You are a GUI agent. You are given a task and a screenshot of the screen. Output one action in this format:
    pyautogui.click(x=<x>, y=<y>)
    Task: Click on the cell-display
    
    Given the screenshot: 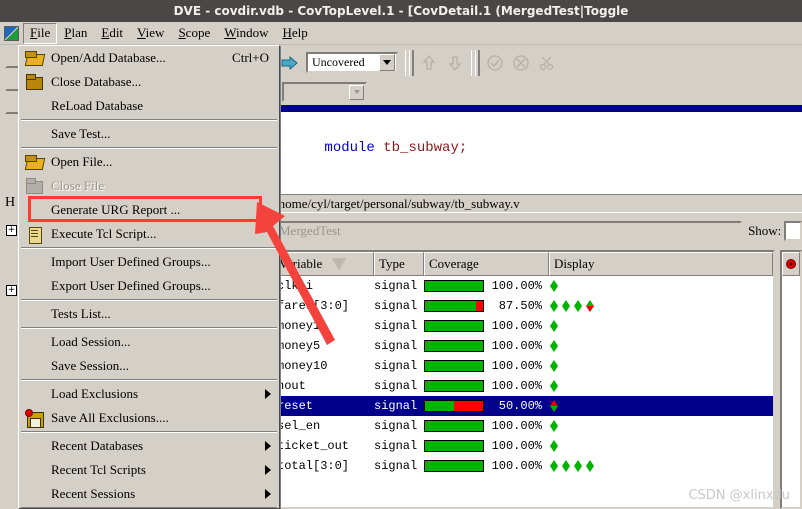 What is the action you would take?
    pyautogui.click(x=661, y=346)
    